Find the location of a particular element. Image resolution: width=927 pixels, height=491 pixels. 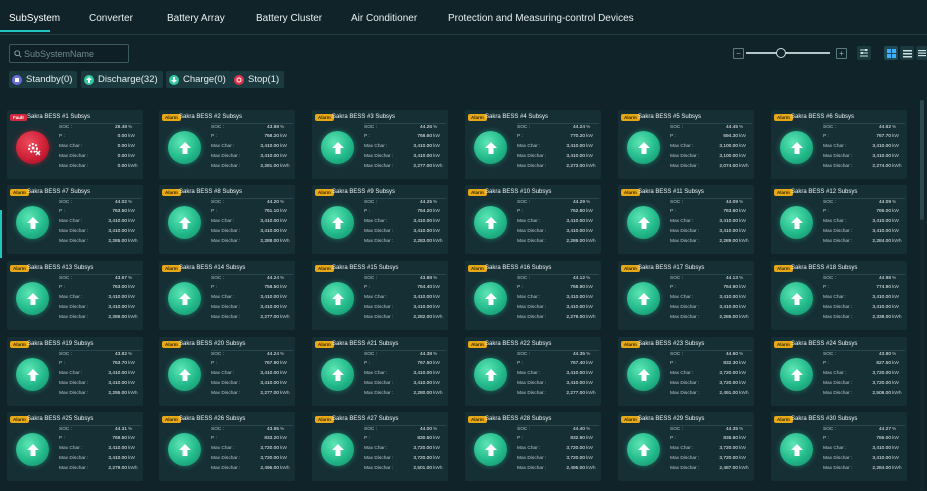

metric-value: 2,277.00 is located at coordinates (575, 393).